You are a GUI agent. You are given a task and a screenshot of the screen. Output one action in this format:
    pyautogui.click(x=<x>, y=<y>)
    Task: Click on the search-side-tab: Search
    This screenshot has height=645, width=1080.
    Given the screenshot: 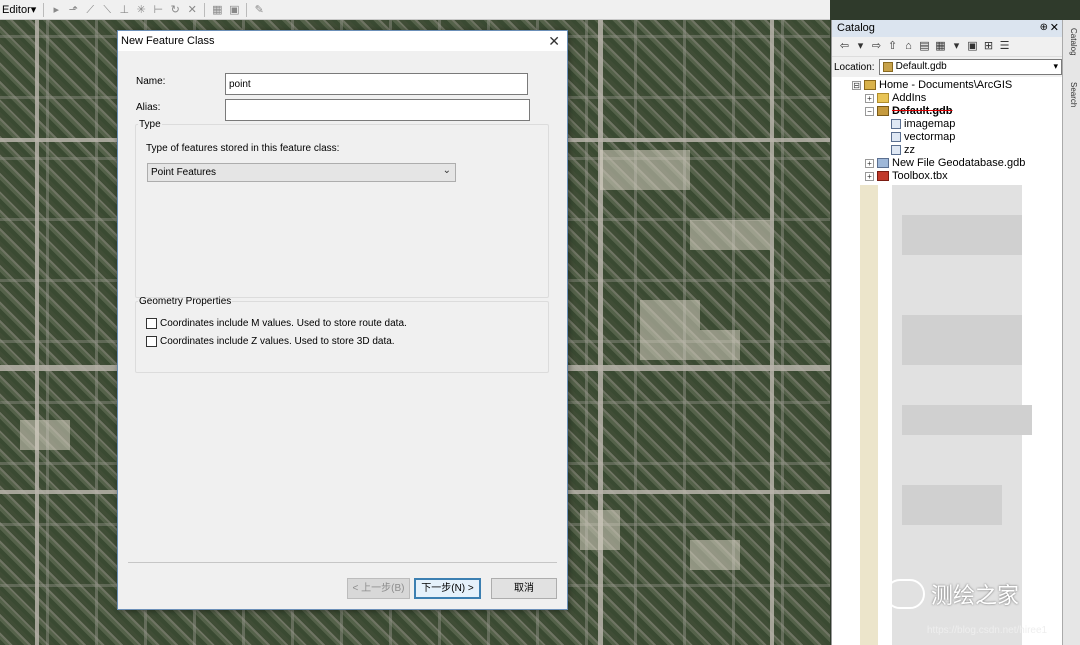 What is the action you would take?
    pyautogui.click(x=1072, y=94)
    